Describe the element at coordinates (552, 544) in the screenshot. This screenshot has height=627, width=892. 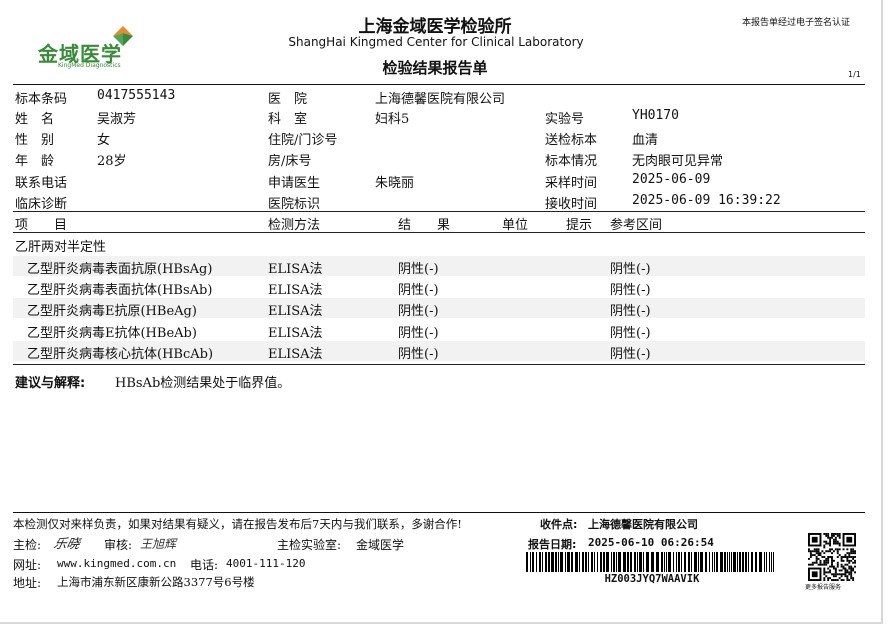
I see `report-date-label: 报告日期:` at that location.